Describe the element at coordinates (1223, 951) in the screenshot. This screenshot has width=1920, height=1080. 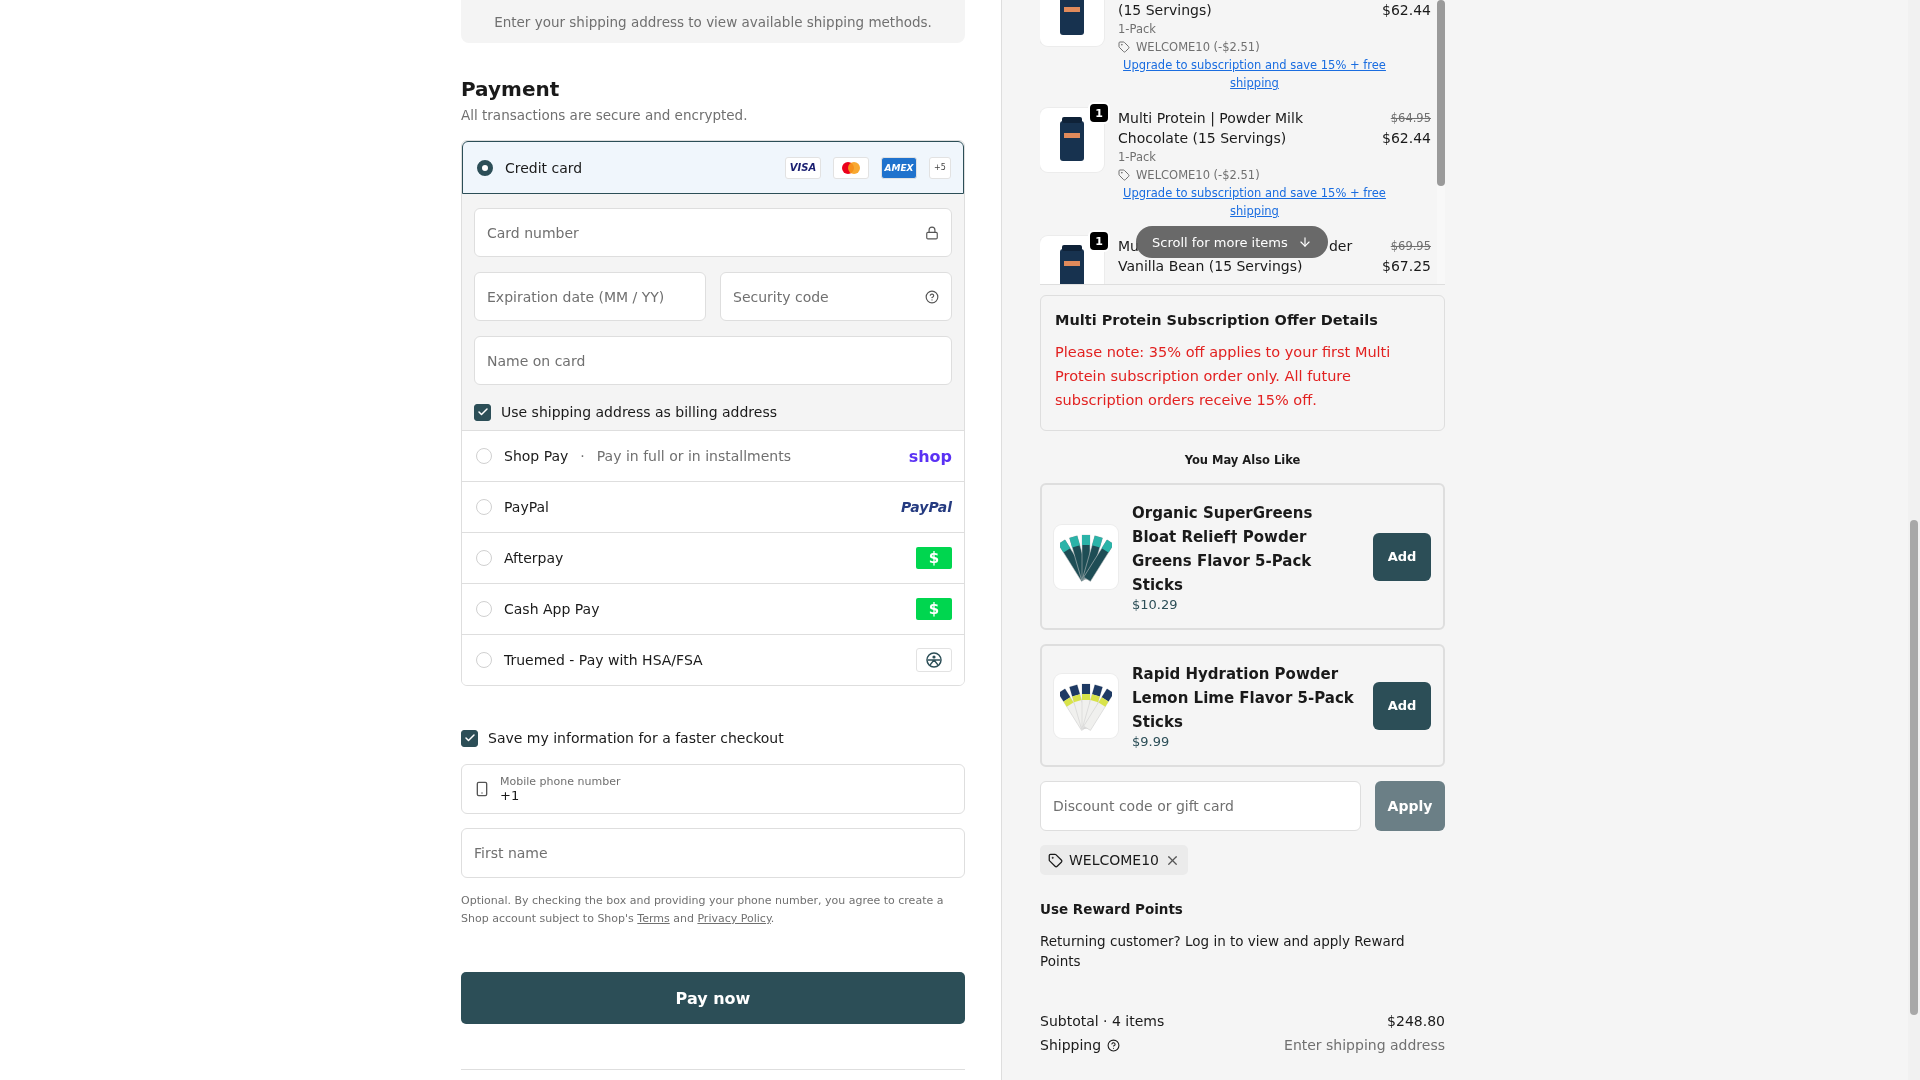
I see `rewards-text: Returning customer? Log in to view and apply Reward Points` at that location.